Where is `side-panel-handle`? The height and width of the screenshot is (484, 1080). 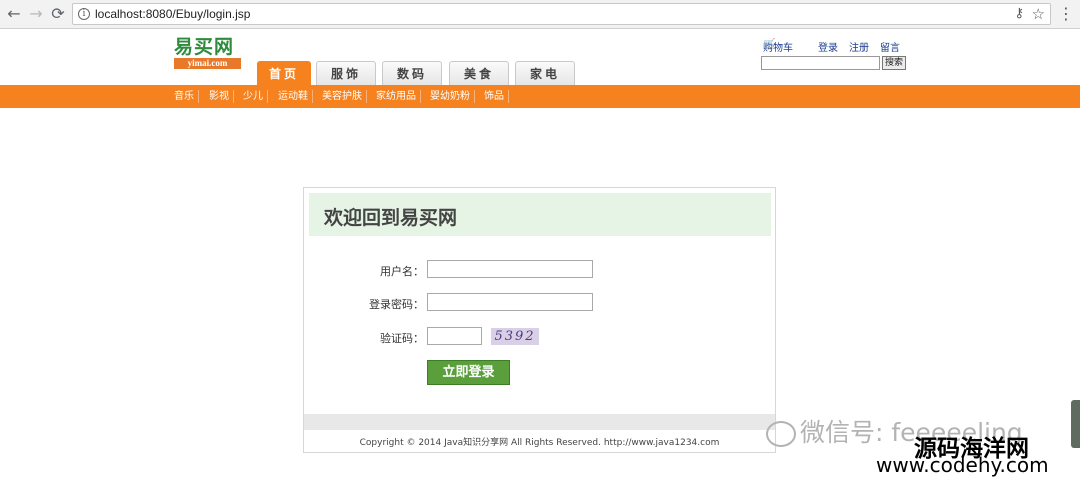
side-panel-handle is located at coordinates (1075, 424).